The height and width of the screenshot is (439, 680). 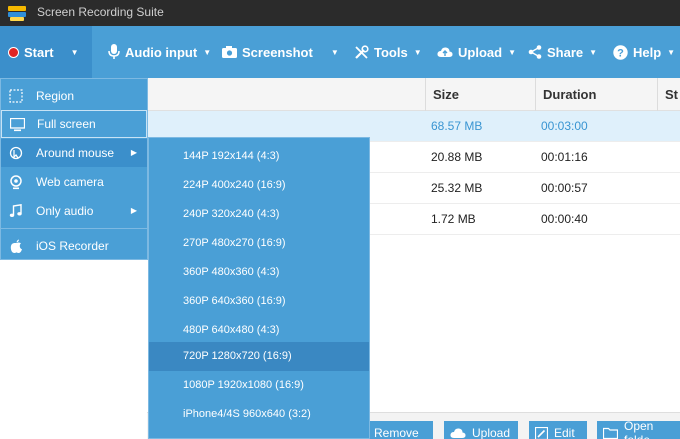 I want to click on mouse-icon, so click(x=16, y=153).